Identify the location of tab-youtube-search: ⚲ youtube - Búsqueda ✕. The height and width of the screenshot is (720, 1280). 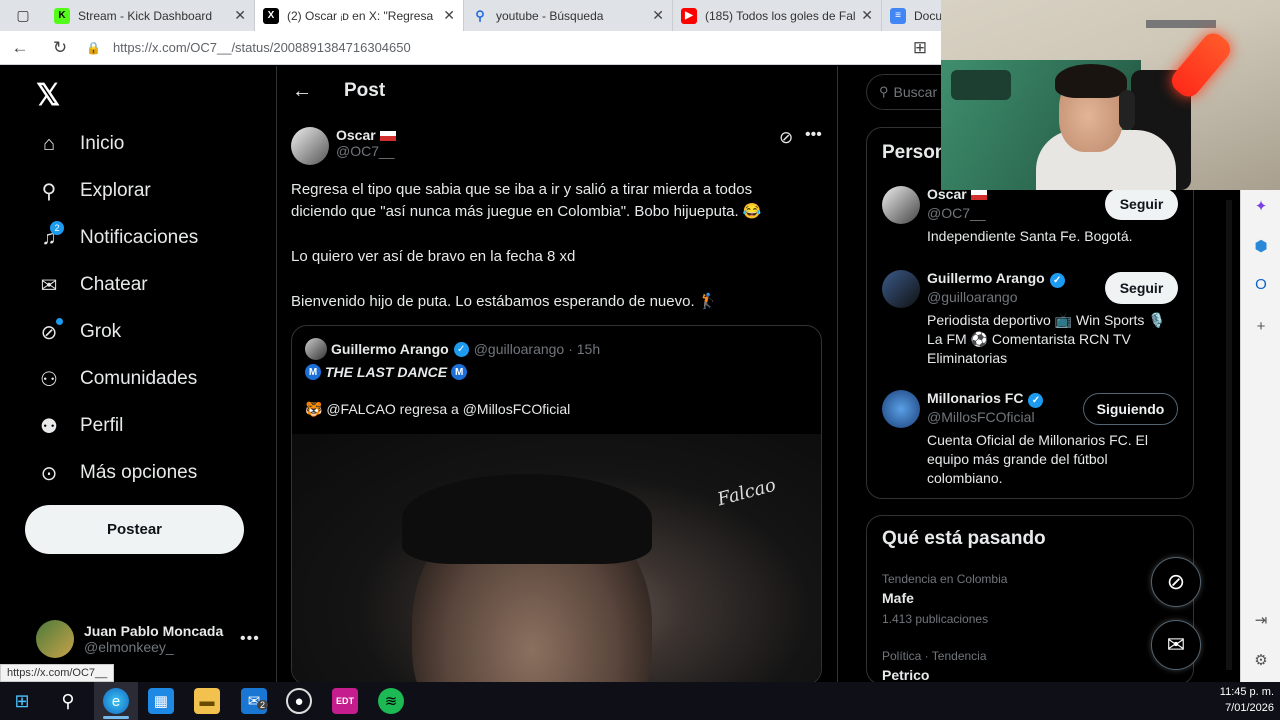
(568, 15).